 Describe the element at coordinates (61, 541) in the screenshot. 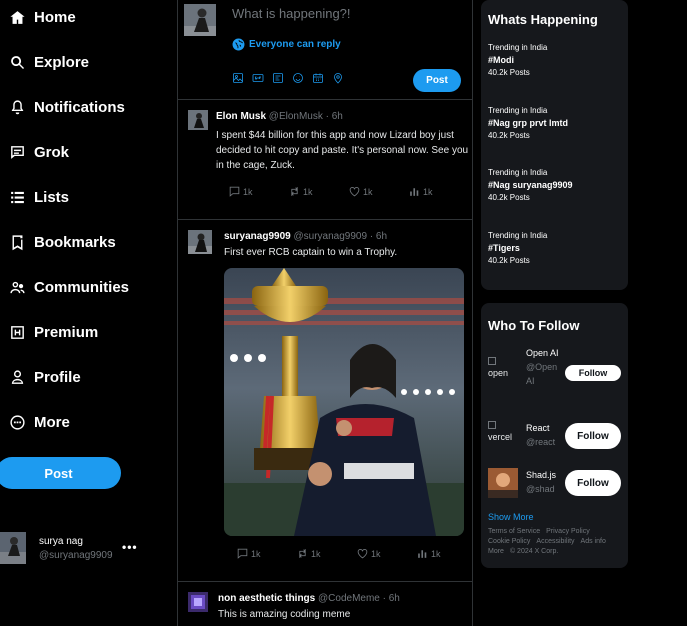

I see `account-name: surya nag` at that location.